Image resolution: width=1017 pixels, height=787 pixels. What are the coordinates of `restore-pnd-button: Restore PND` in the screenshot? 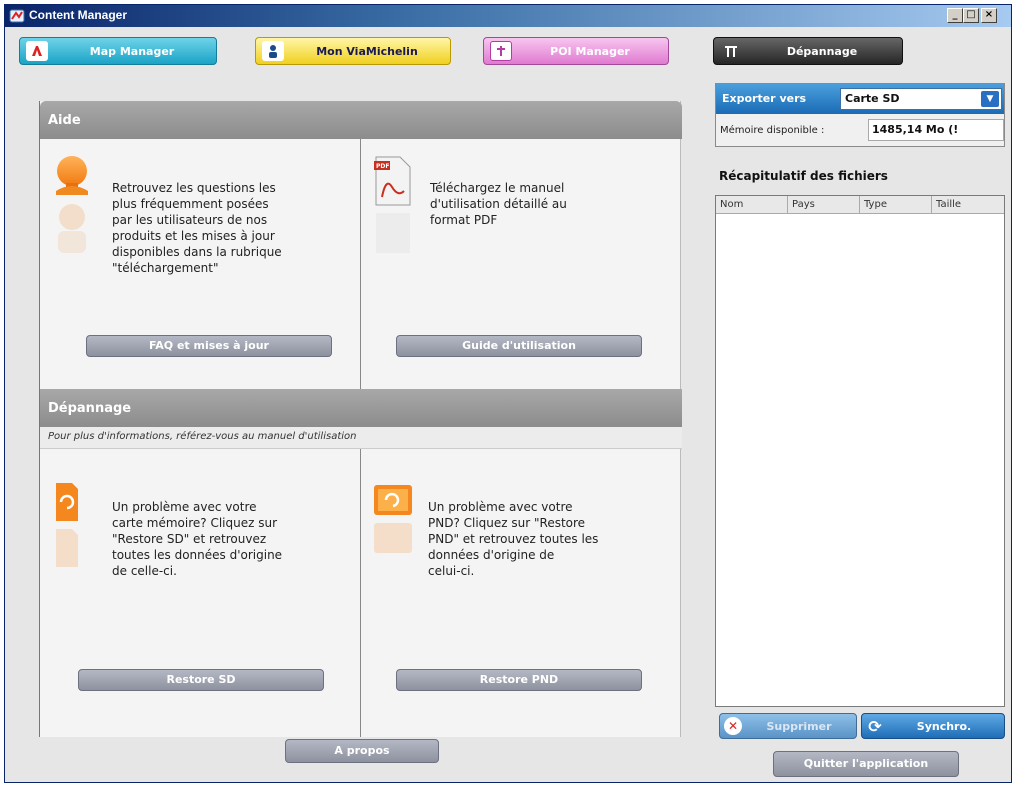 It's located at (519, 680).